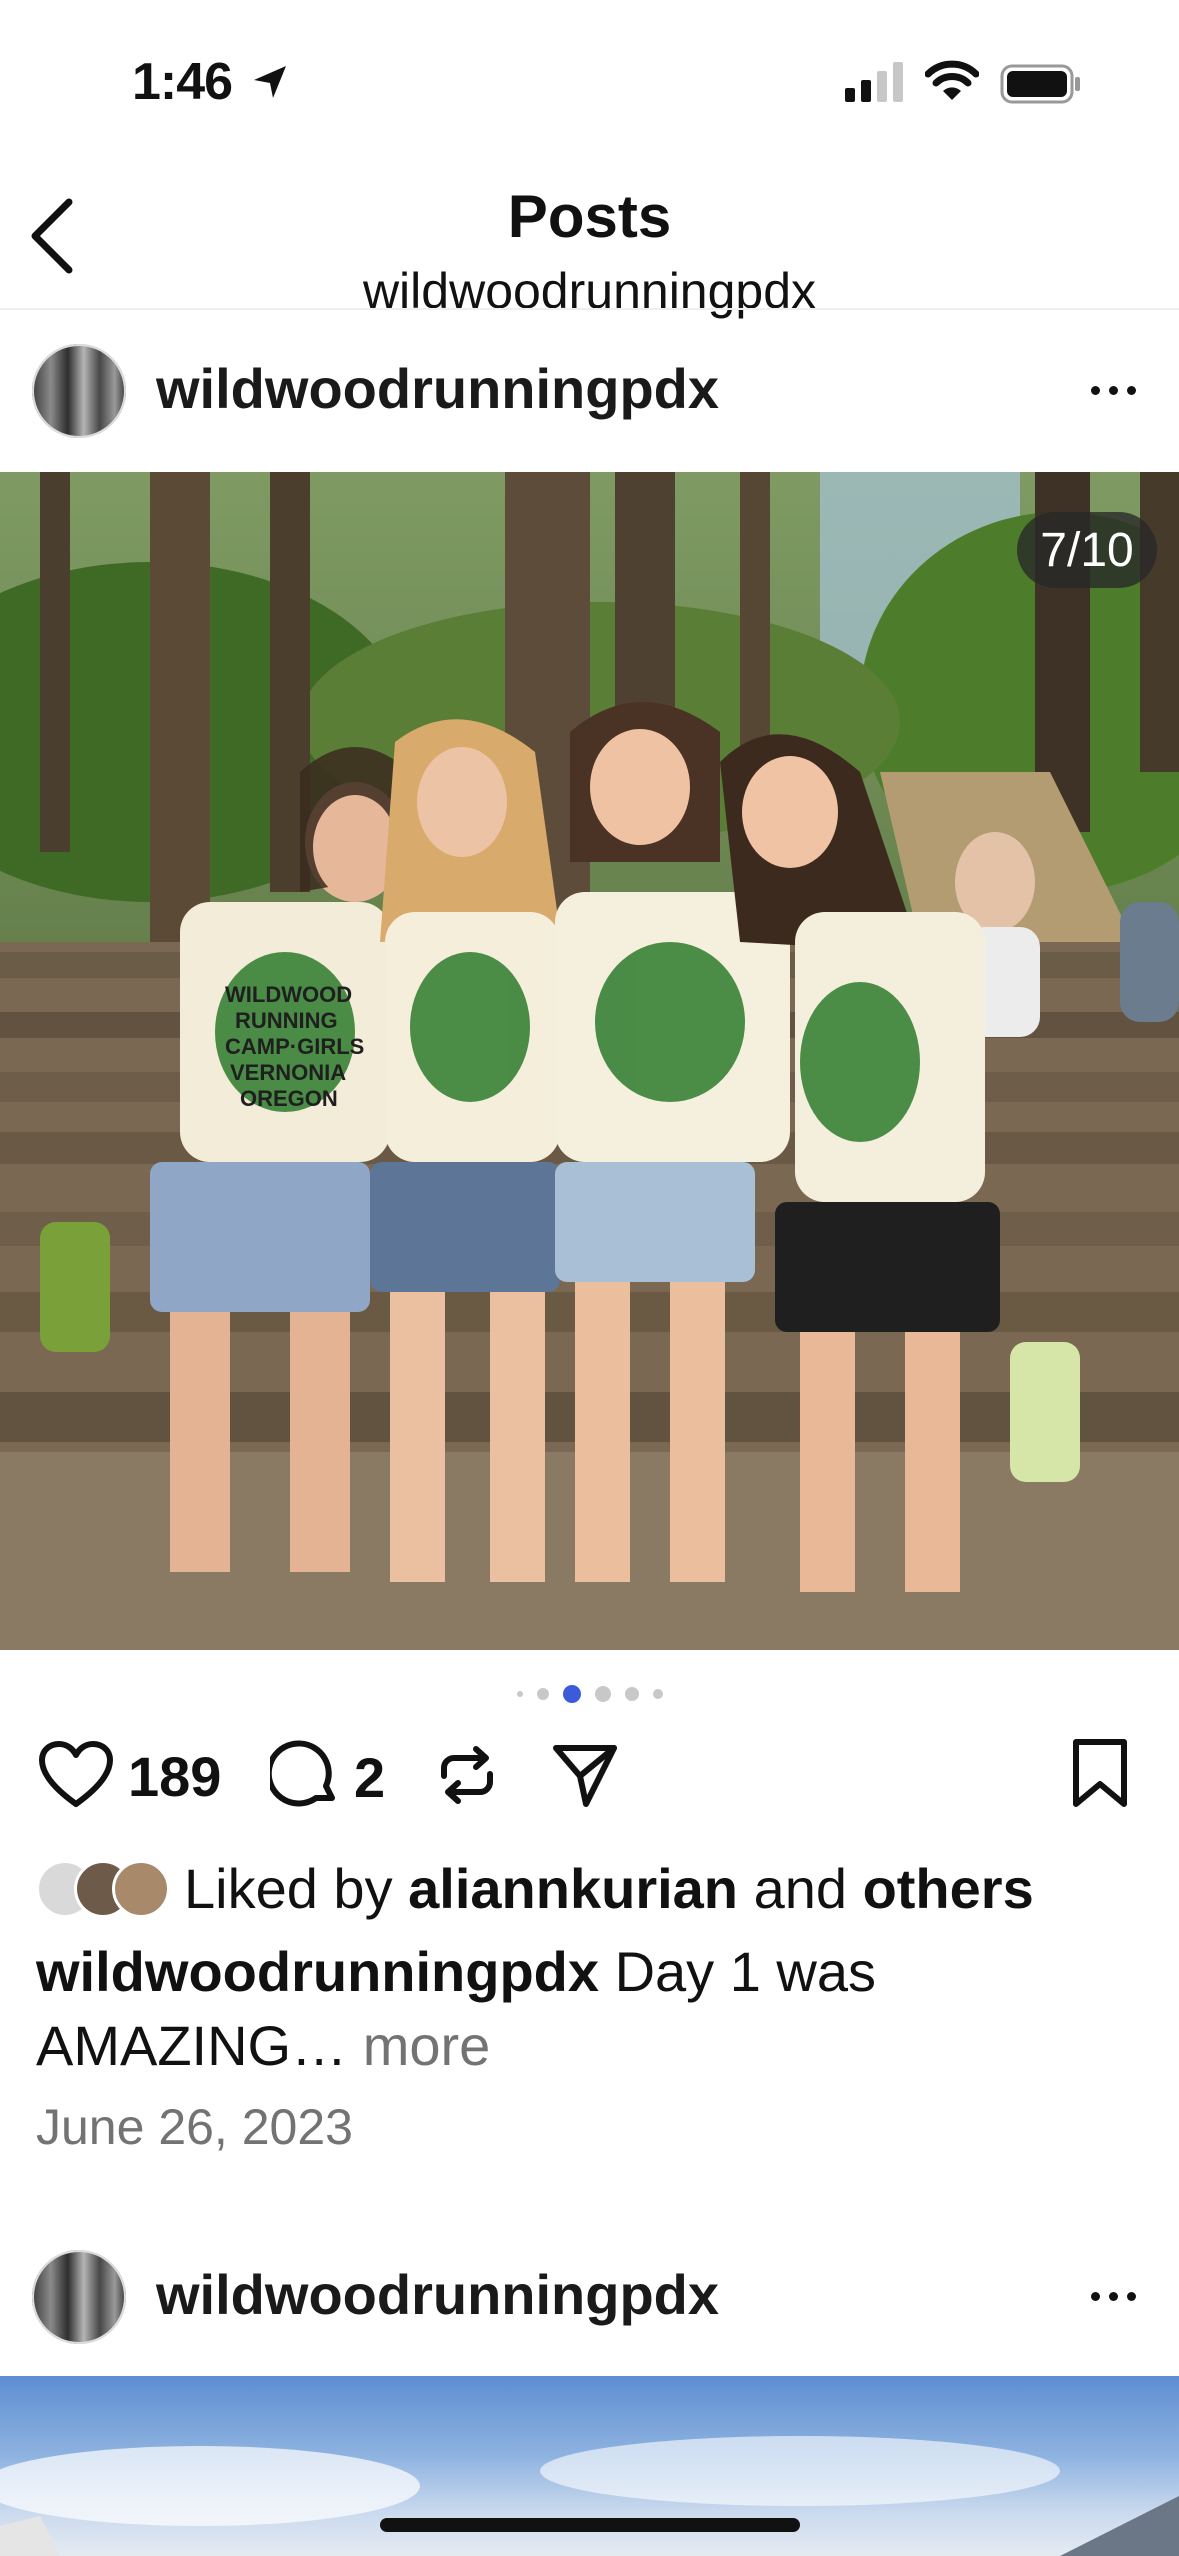  I want to click on bookmark-icon, so click(1100, 1776).